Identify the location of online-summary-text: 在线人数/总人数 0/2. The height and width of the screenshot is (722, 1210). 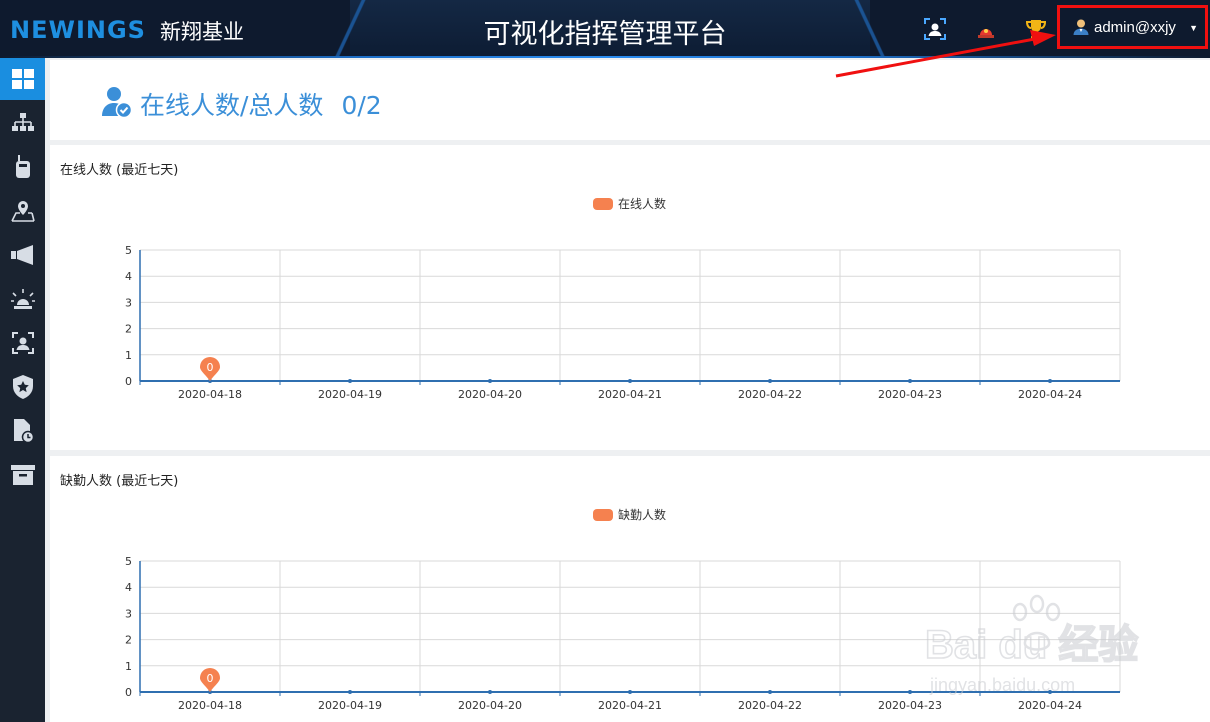
(261, 104).